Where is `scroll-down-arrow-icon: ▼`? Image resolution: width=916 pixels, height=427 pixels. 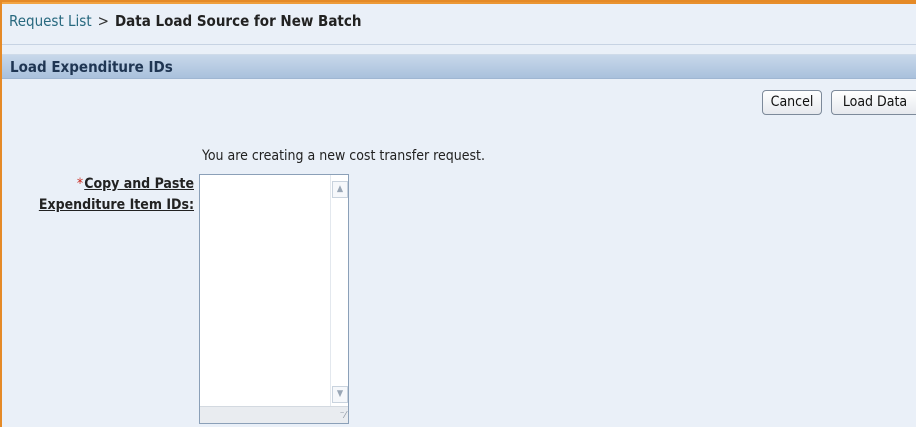
scroll-down-arrow-icon: ▼ is located at coordinates (340, 394).